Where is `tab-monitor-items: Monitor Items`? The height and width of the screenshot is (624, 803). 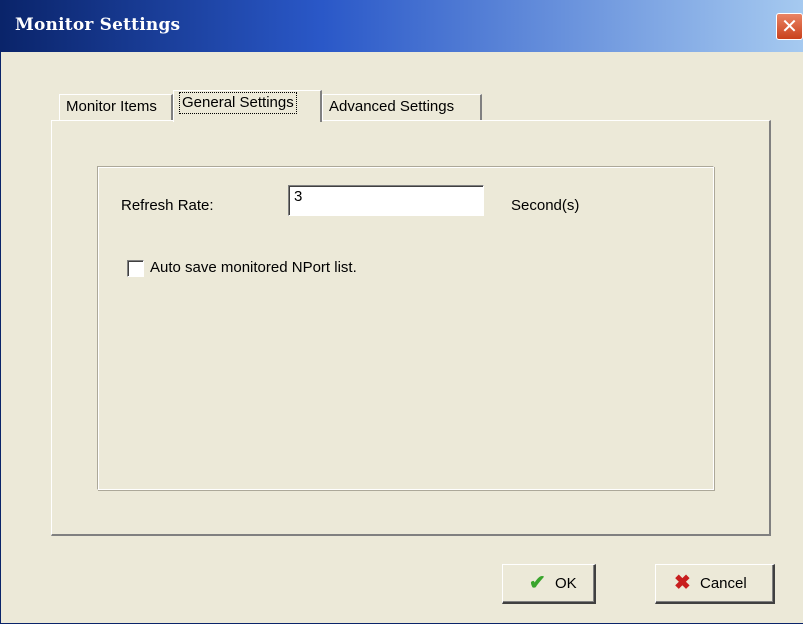 tab-monitor-items: Monitor Items is located at coordinates (116, 107).